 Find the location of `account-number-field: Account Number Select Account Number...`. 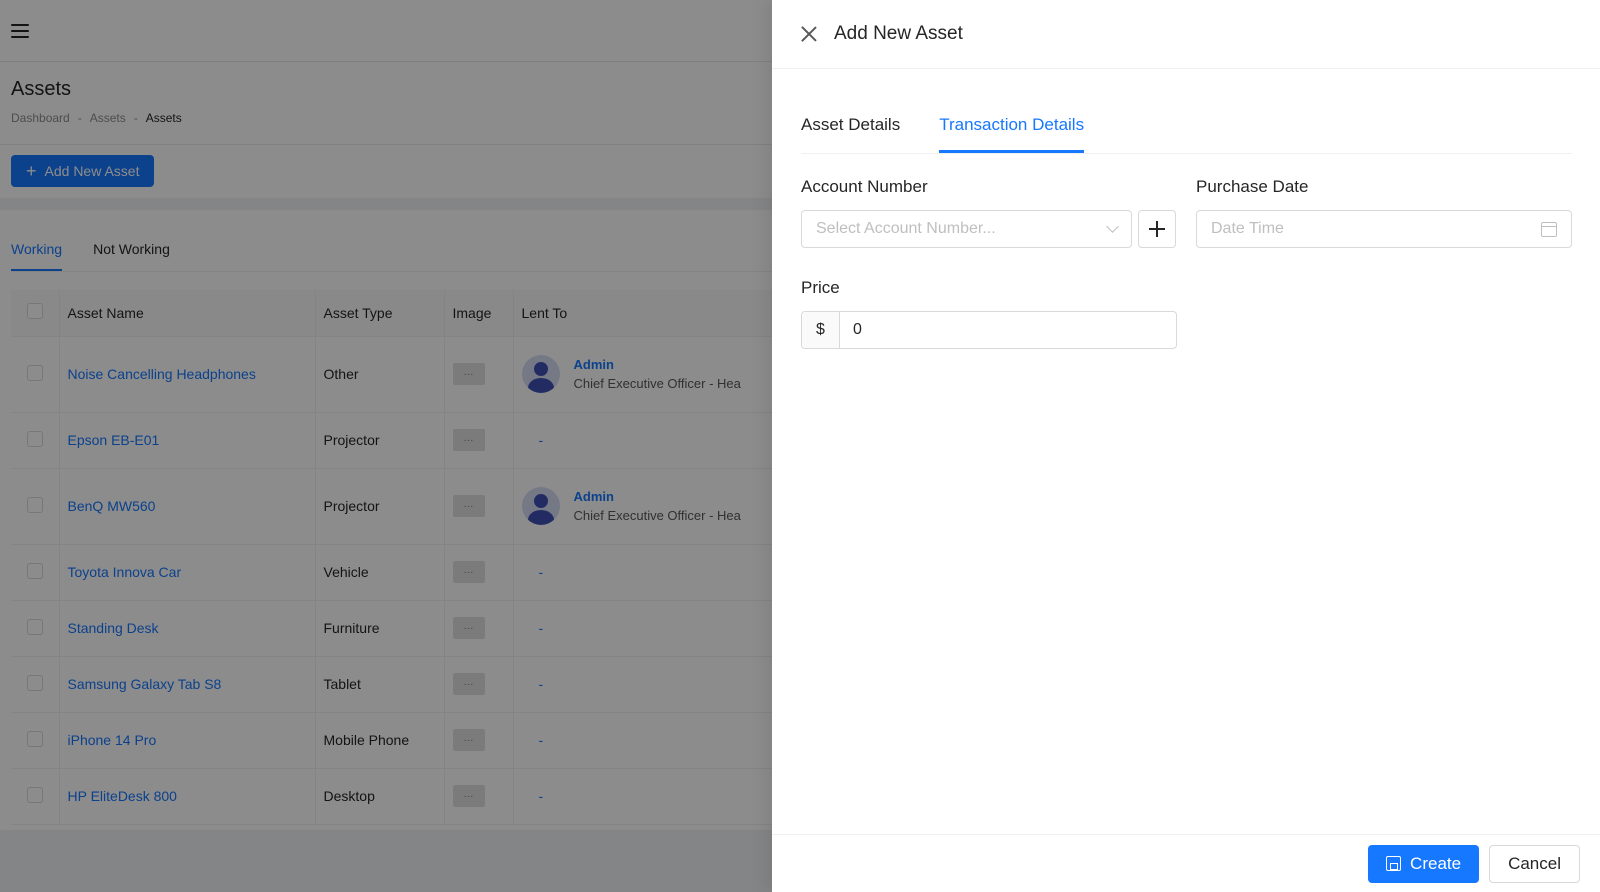

account-number-field: Account Number Select Account Number... is located at coordinates (988, 212).